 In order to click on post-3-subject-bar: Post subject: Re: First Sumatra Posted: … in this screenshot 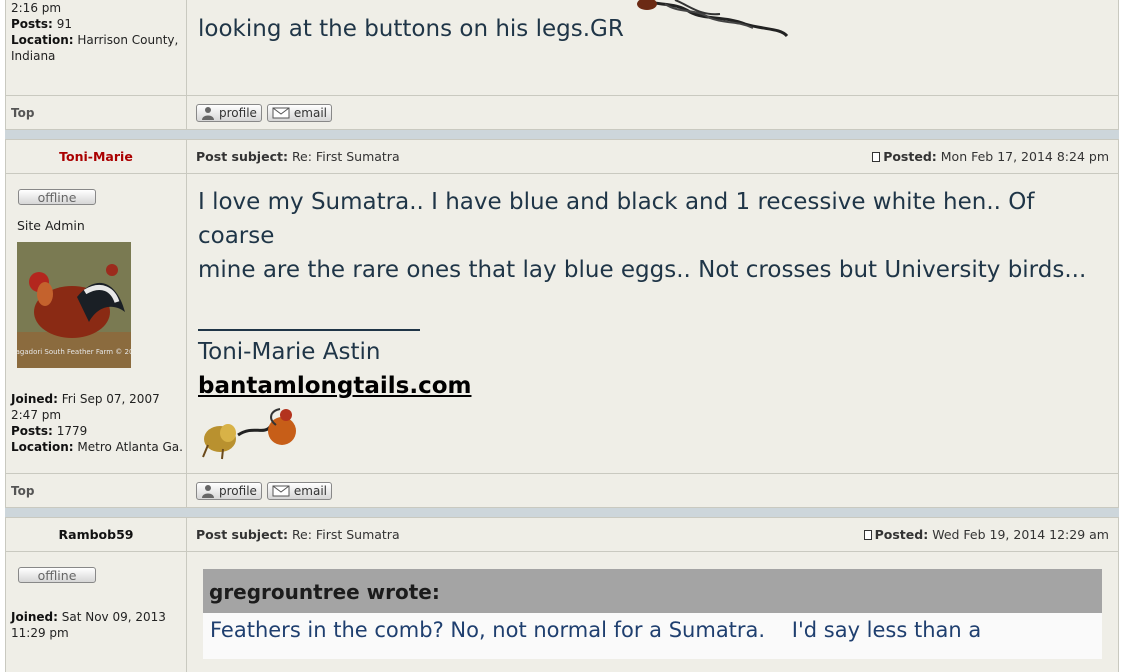, I will do `click(652, 534)`.